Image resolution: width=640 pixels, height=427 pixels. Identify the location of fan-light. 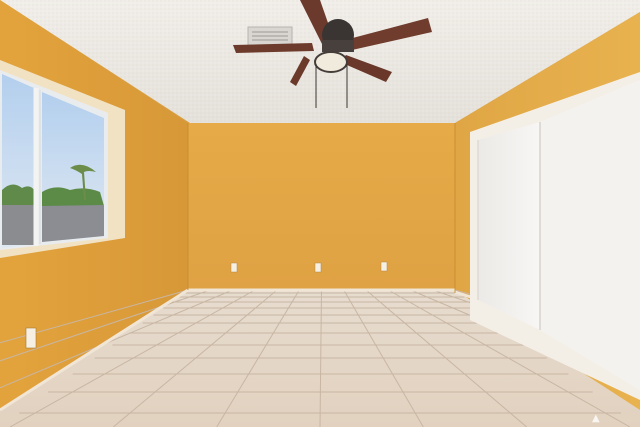
(331, 62).